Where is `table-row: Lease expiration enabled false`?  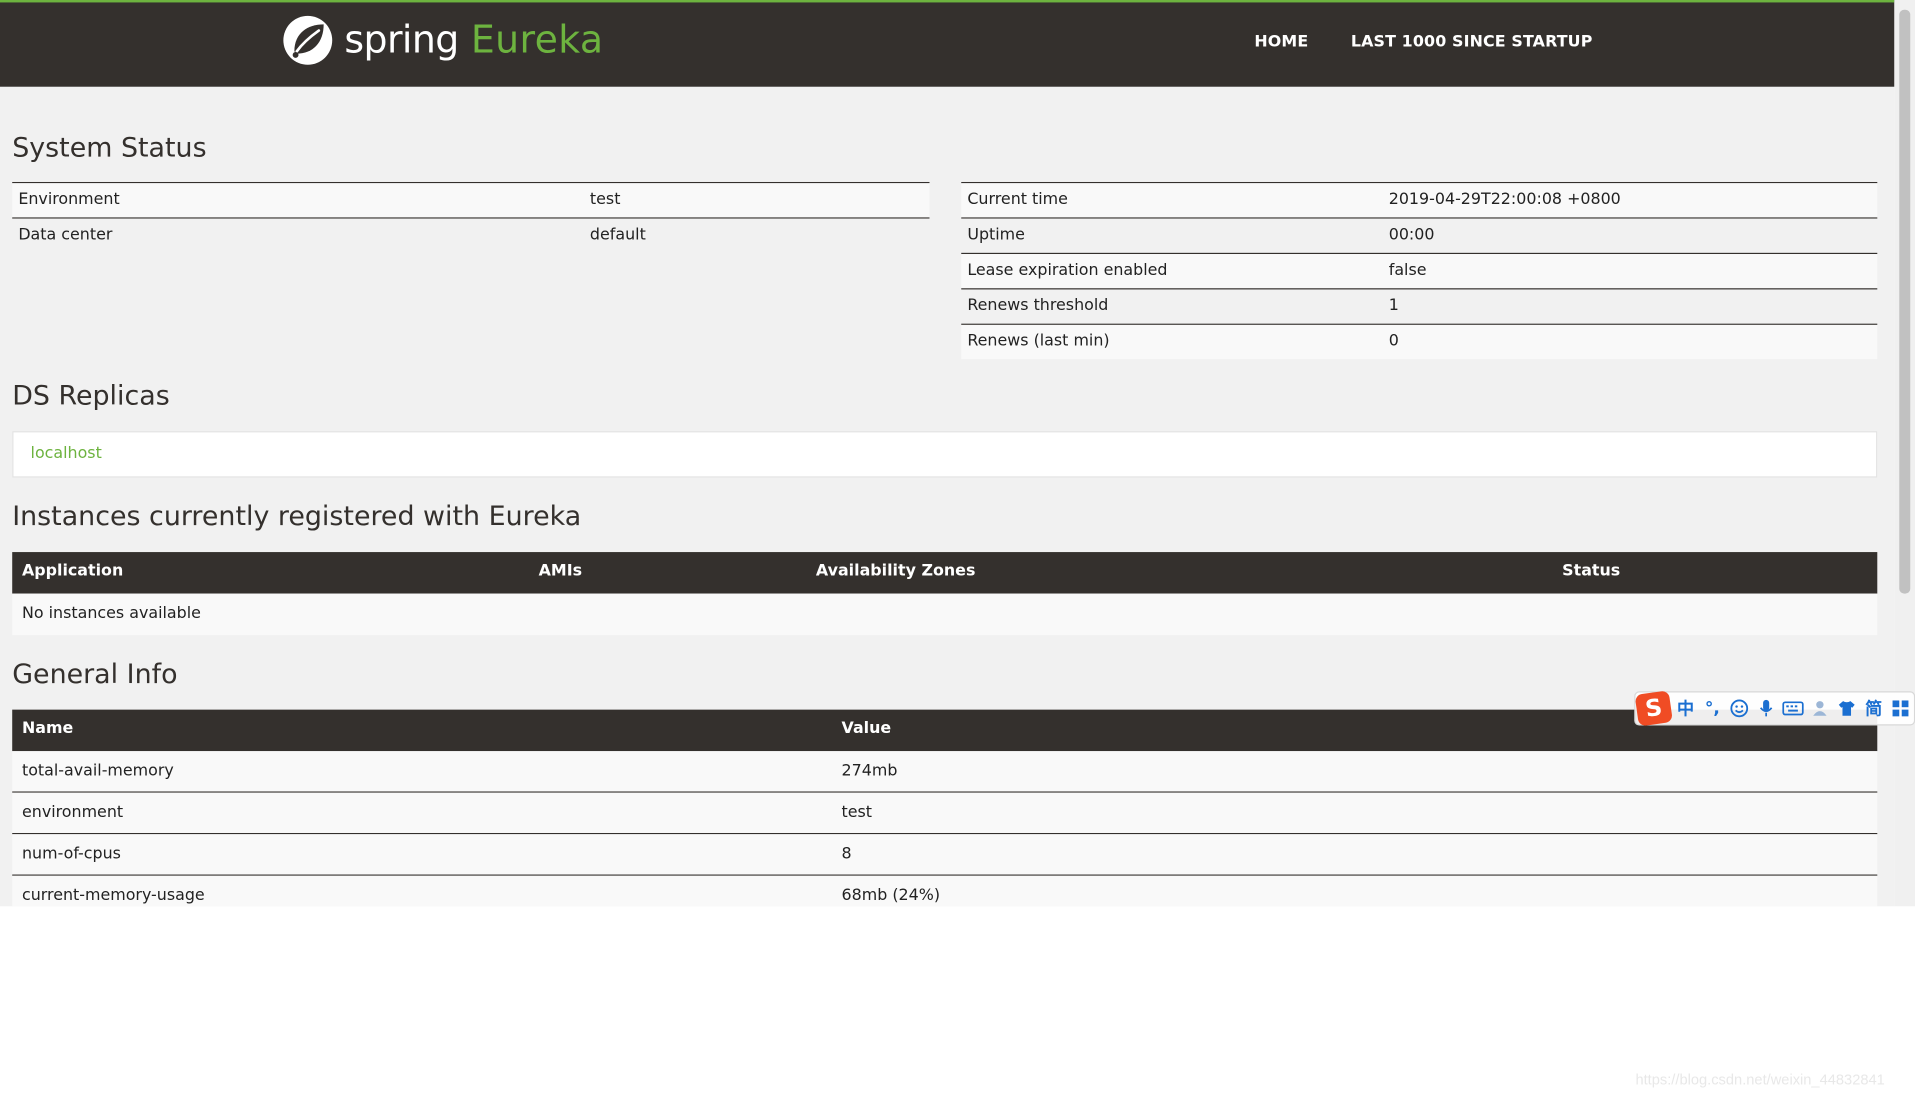 table-row: Lease expiration enabled false is located at coordinates (1419, 272).